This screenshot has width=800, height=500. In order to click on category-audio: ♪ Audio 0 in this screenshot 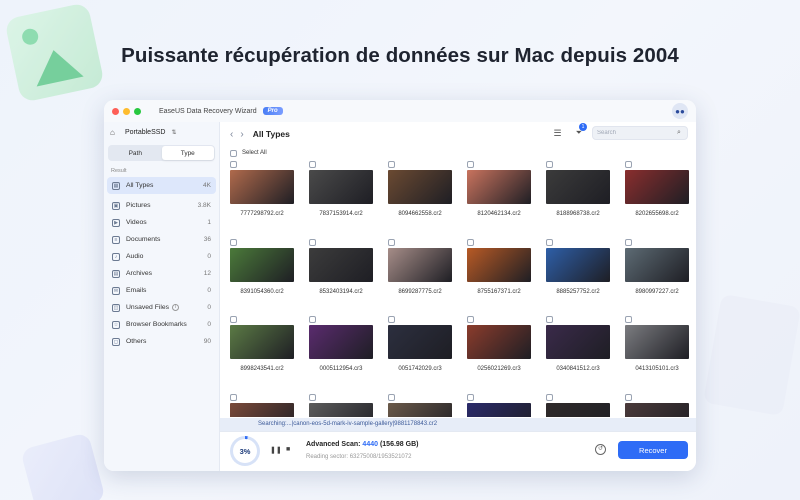, I will do `click(161, 256)`.